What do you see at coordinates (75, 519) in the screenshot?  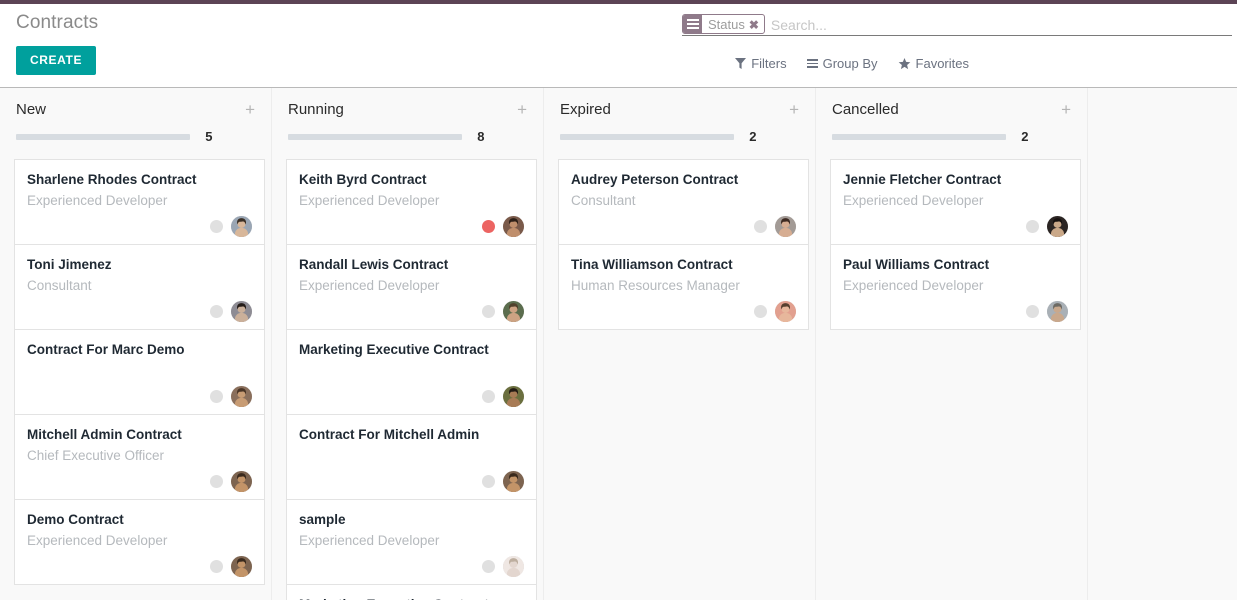 I see `kanban-card-title: Demo Contract` at bounding box center [75, 519].